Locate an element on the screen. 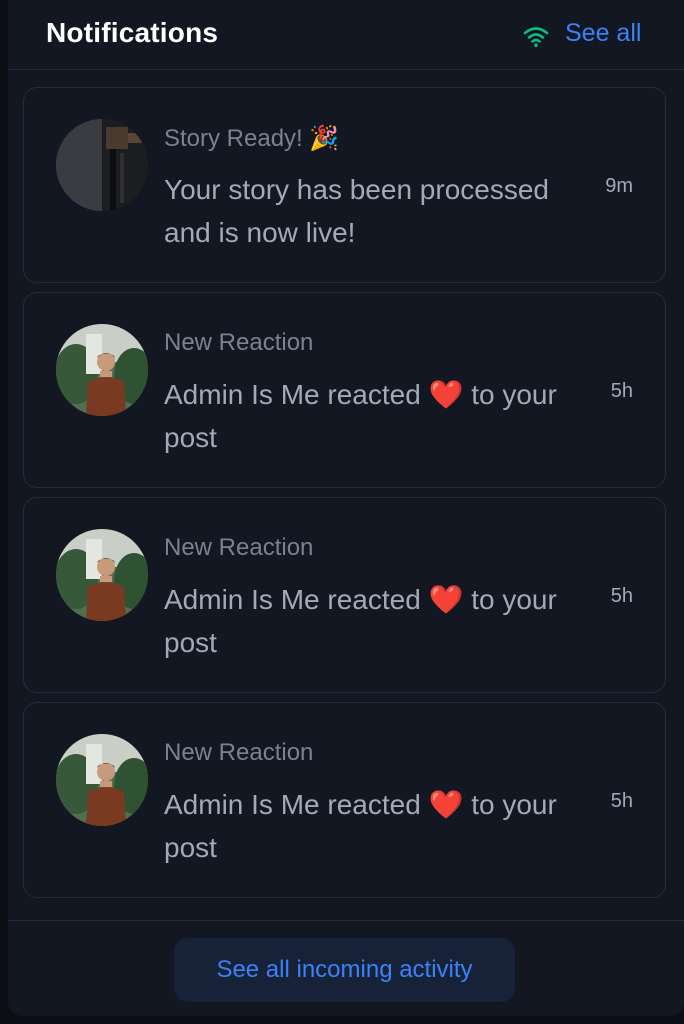 This screenshot has width=684, height=1024. footer-divider is located at coordinates (346, 920).